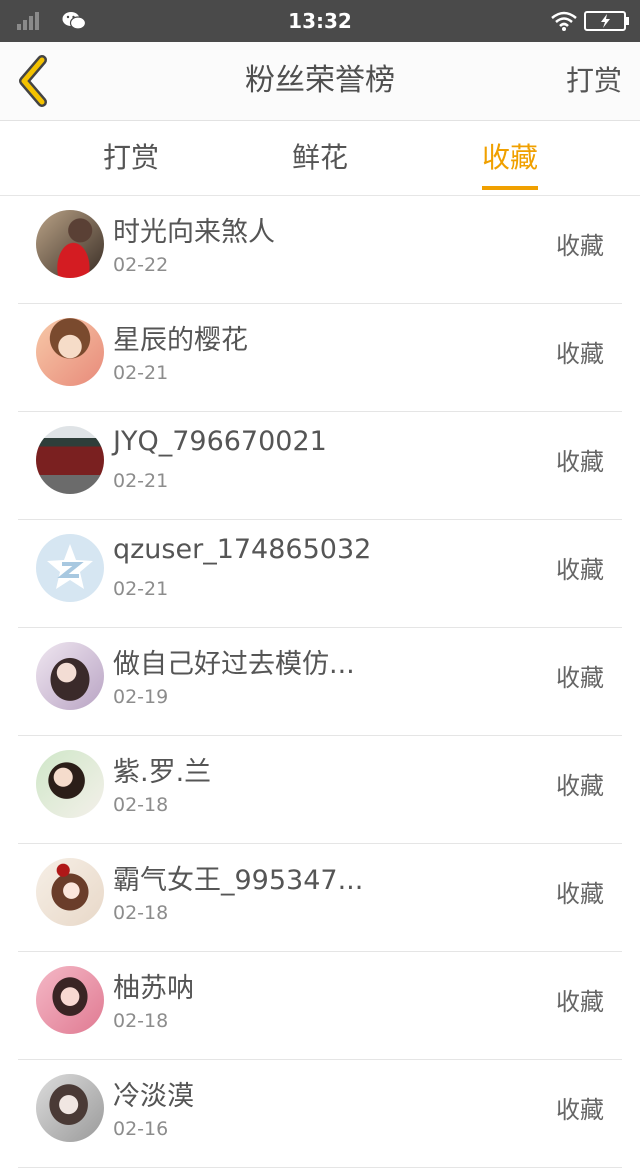 Image resolution: width=640 pixels, height=1168 pixels. I want to click on fan-date: 02-19, so click(141, 697).